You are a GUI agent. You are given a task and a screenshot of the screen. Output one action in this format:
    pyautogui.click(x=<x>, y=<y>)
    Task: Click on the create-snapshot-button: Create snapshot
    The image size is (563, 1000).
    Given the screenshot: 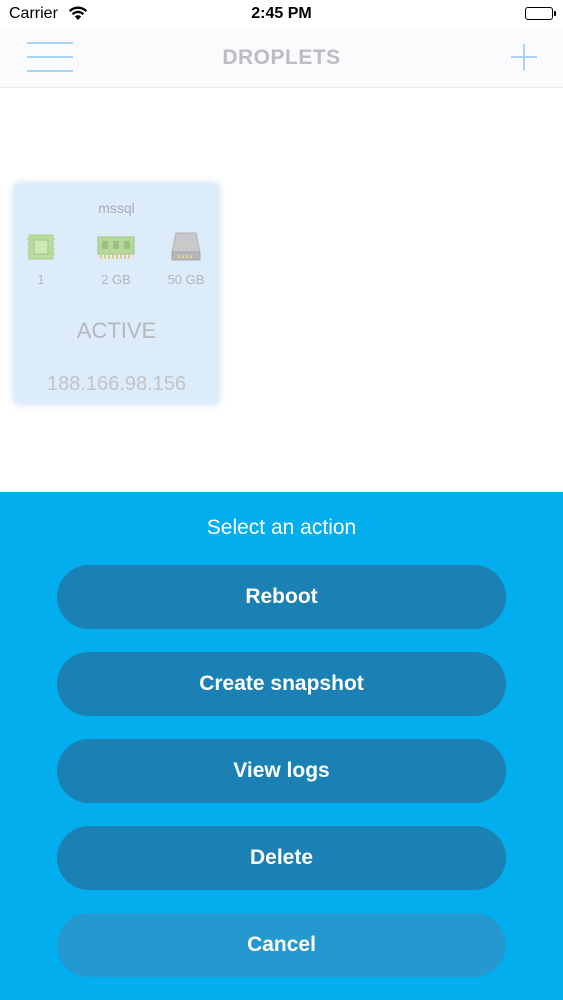 What is the action you would take?
    pyautogui.click(x=281, y=684)
    